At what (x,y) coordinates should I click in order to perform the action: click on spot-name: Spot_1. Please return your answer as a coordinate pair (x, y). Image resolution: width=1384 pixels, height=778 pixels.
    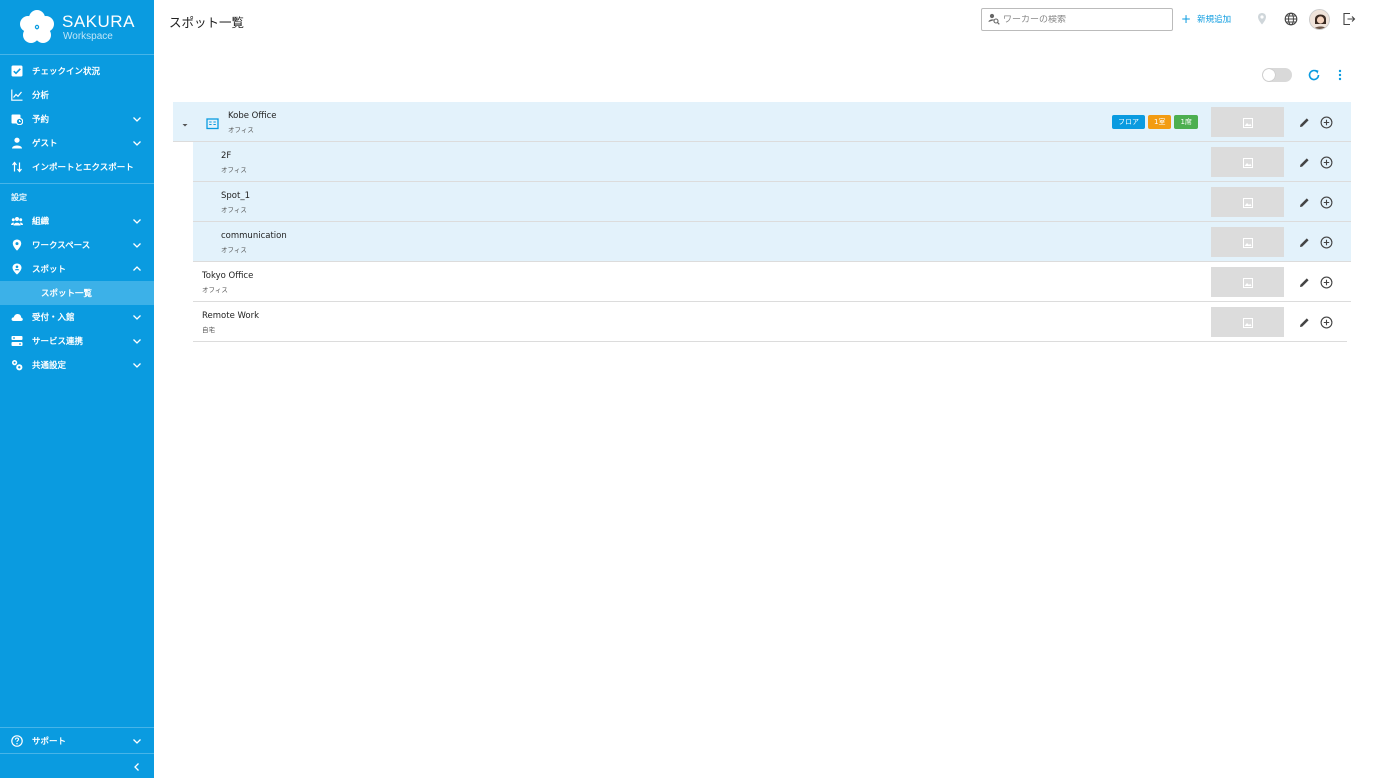
    Looking at the image, I should click on (235, 196).